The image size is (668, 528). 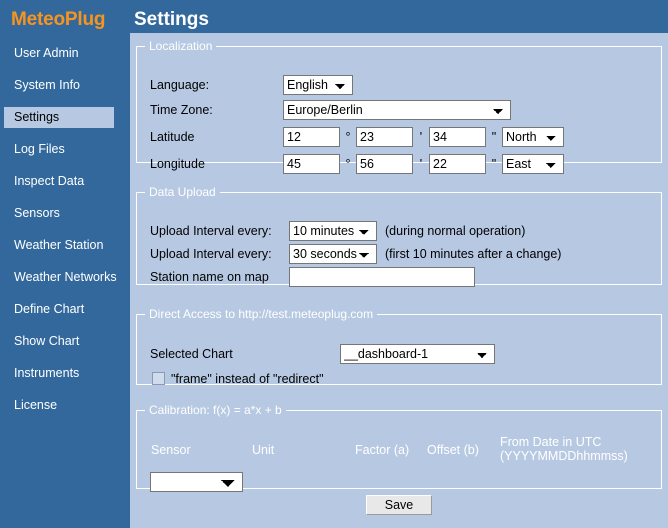 What do you see at coordinates (333, 230) in the screenshot?
I see `upload-interval-normal-select: 10 minutes` at bounding box center [333, 230].